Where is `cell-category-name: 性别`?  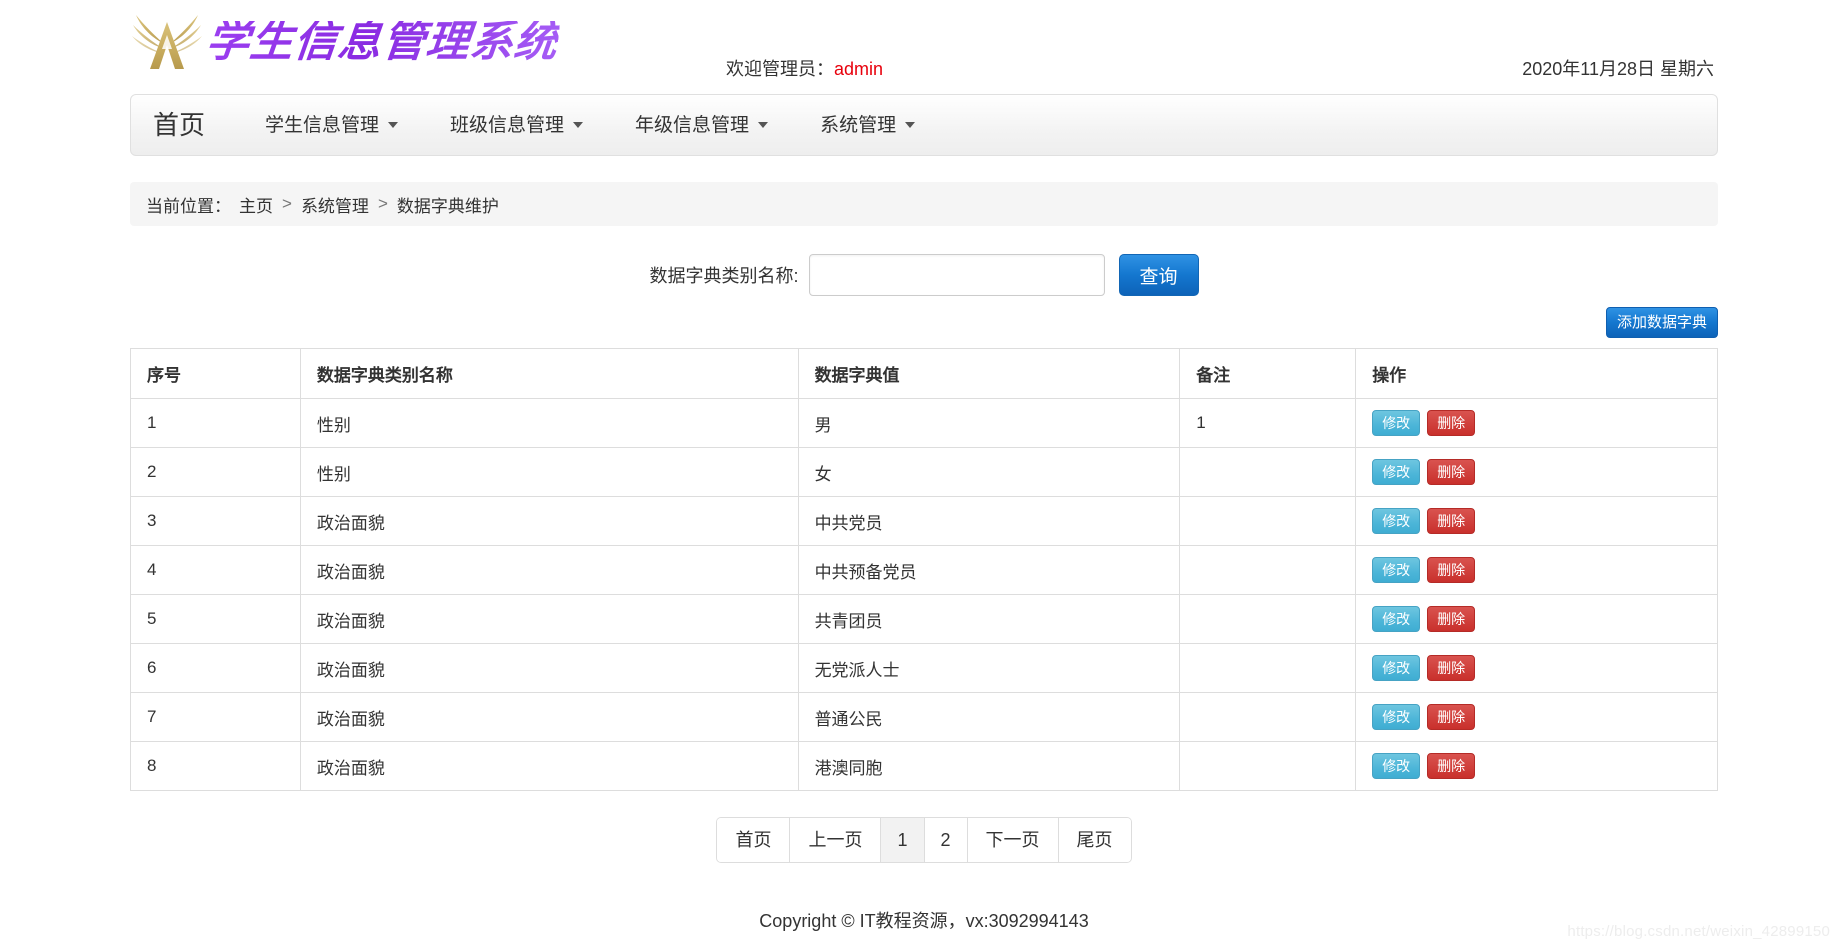
cell-category-name: 性别 is located at coordinates (549, 472).